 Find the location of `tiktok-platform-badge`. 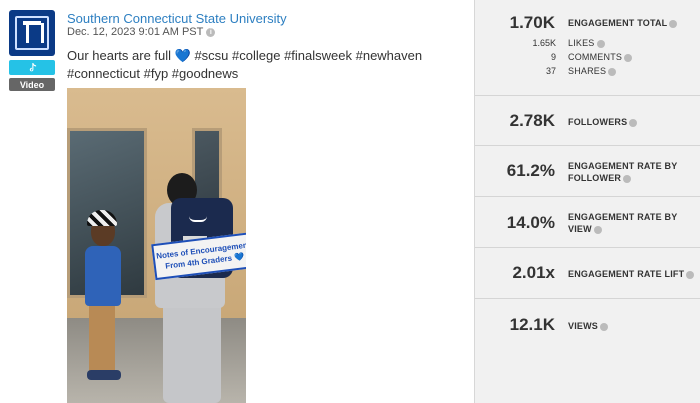

tiktok-platform-badge is located at coordinates (32, 67).